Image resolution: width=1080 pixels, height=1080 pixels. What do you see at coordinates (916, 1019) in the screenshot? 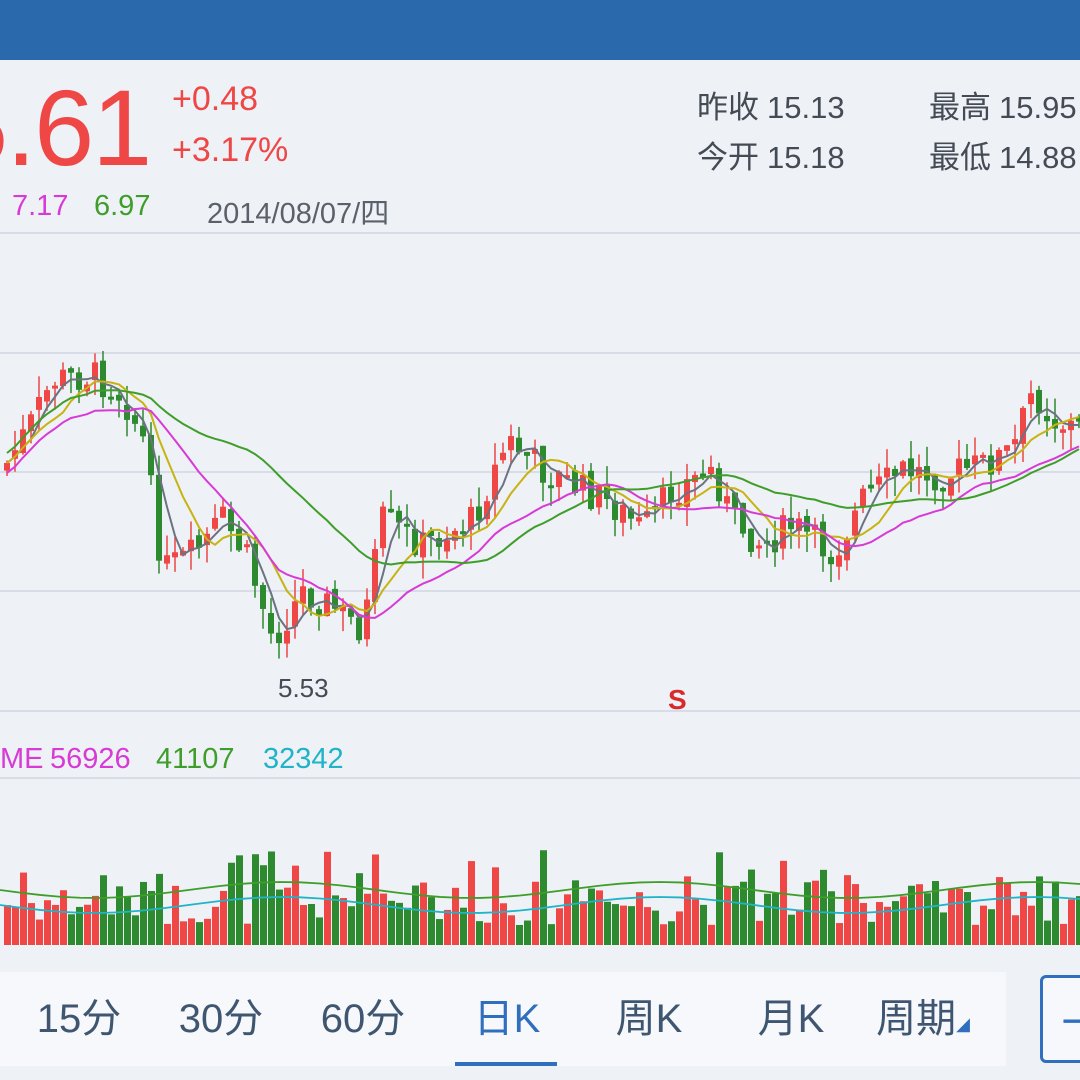
I see `tab-period-label: 周期` at bounding box center [916, 1019].